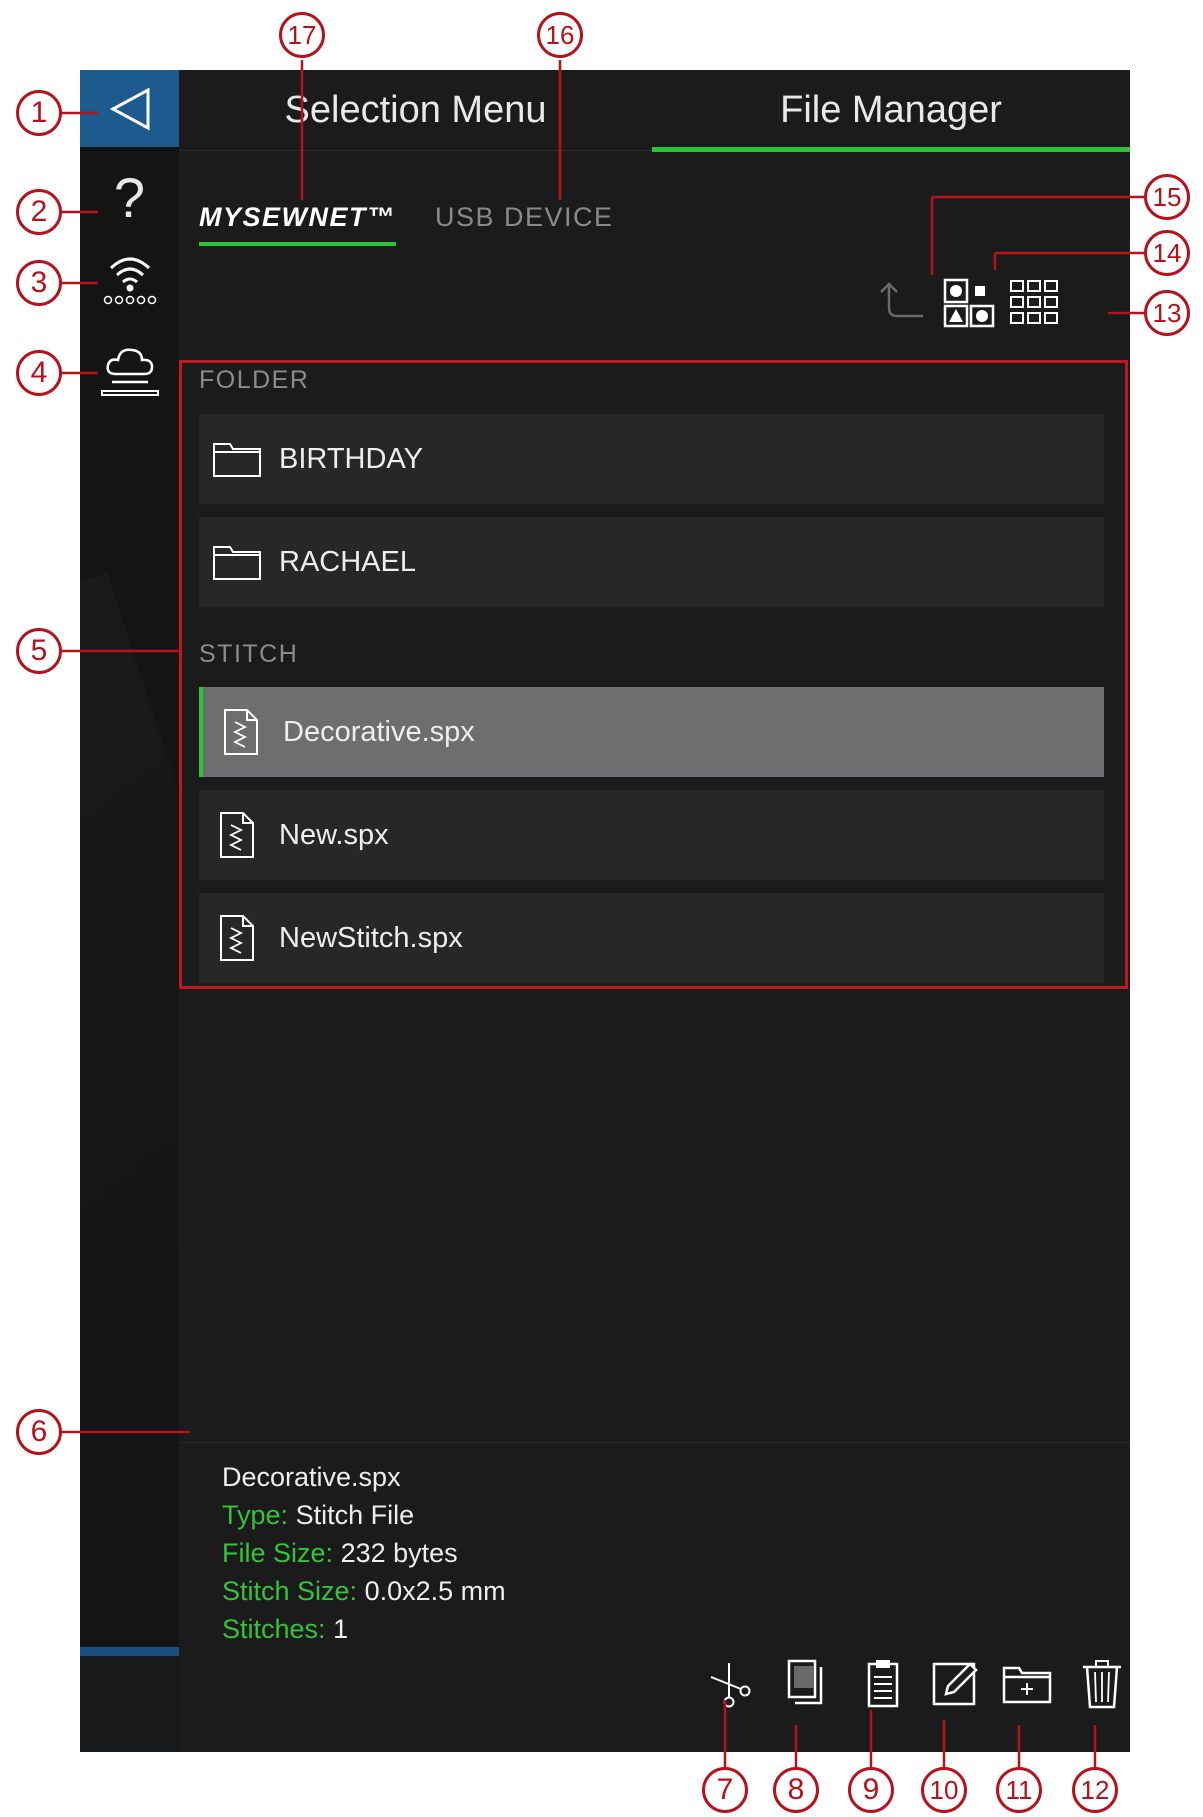 The image size is (1203, 1817). Describe the element at coordinates (302, 35) in the screenshot. I see `callout-17: 17` at that location.